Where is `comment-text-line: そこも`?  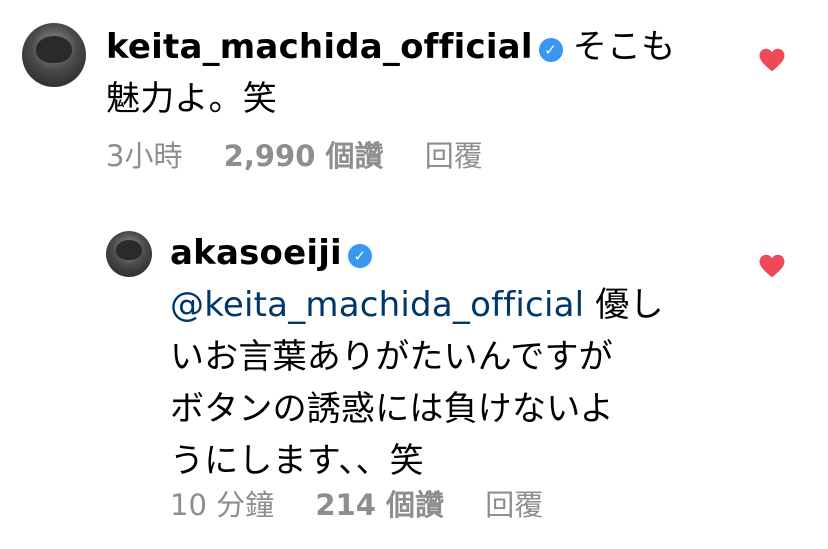 comment-text-line: そこも is located at coordinates (624, 47).